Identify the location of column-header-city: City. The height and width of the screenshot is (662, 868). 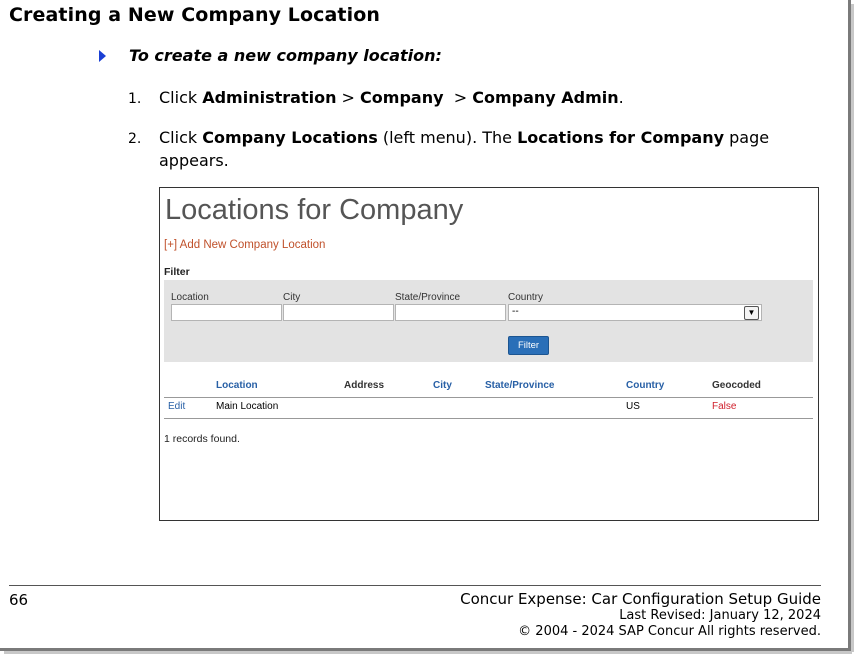
(442, 385).